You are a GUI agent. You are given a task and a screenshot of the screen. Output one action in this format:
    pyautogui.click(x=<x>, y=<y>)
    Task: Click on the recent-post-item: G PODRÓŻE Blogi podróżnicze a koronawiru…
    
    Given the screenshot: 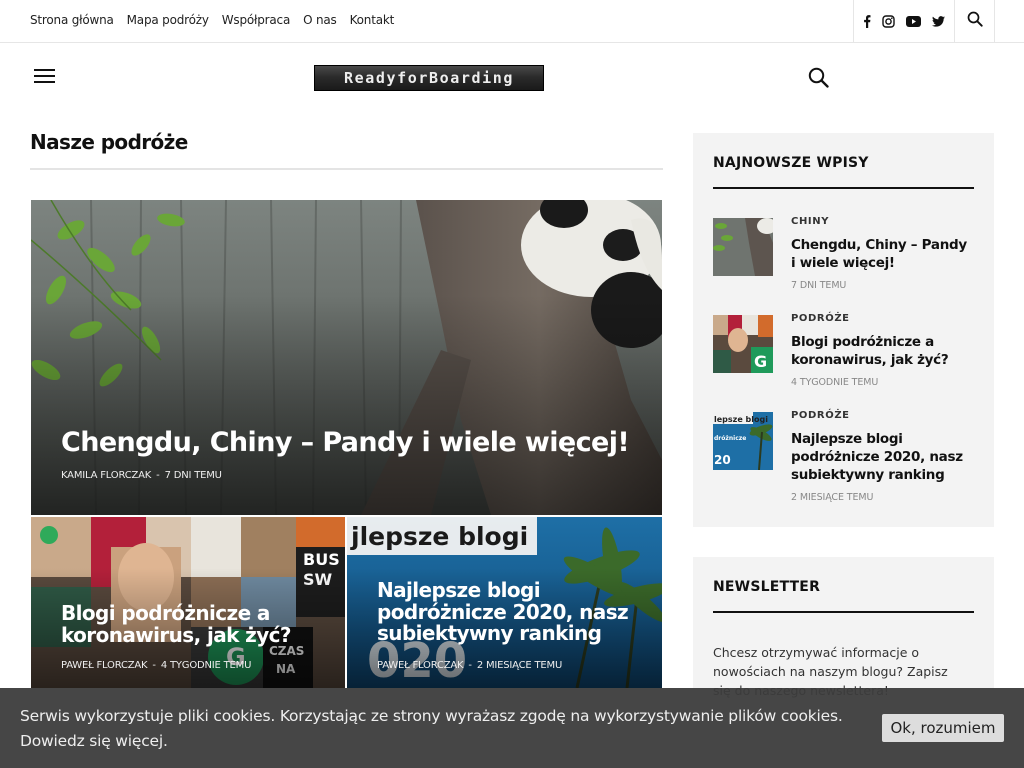 What is the action you would take?
    pyautogui.click(x=843, y=354)
    